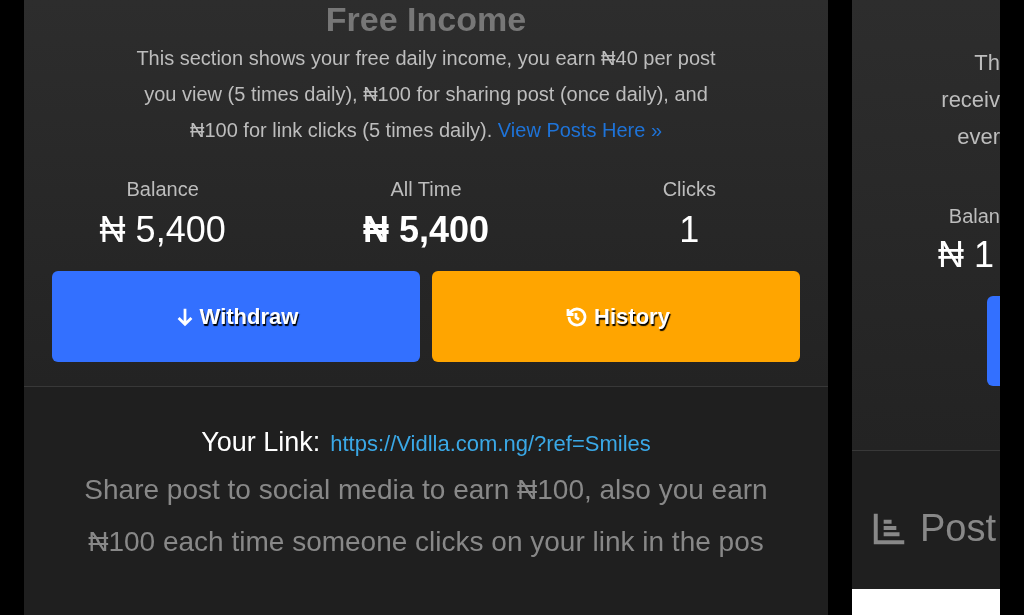 Image resolution: width=1024 pixels, height=615 pixels. I want to click on section-title: Free Income, so click(426, 20).